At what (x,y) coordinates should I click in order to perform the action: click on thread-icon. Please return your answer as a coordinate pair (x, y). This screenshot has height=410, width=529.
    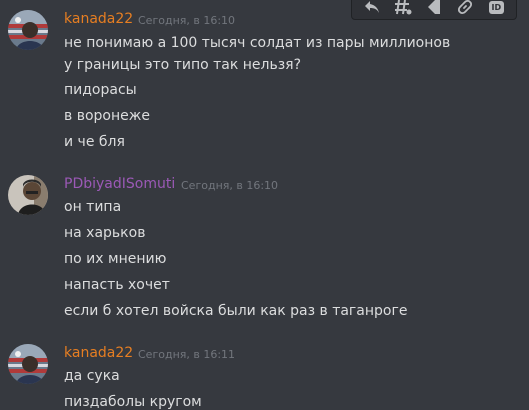
    Looking at the image, I should click on (403, 8).